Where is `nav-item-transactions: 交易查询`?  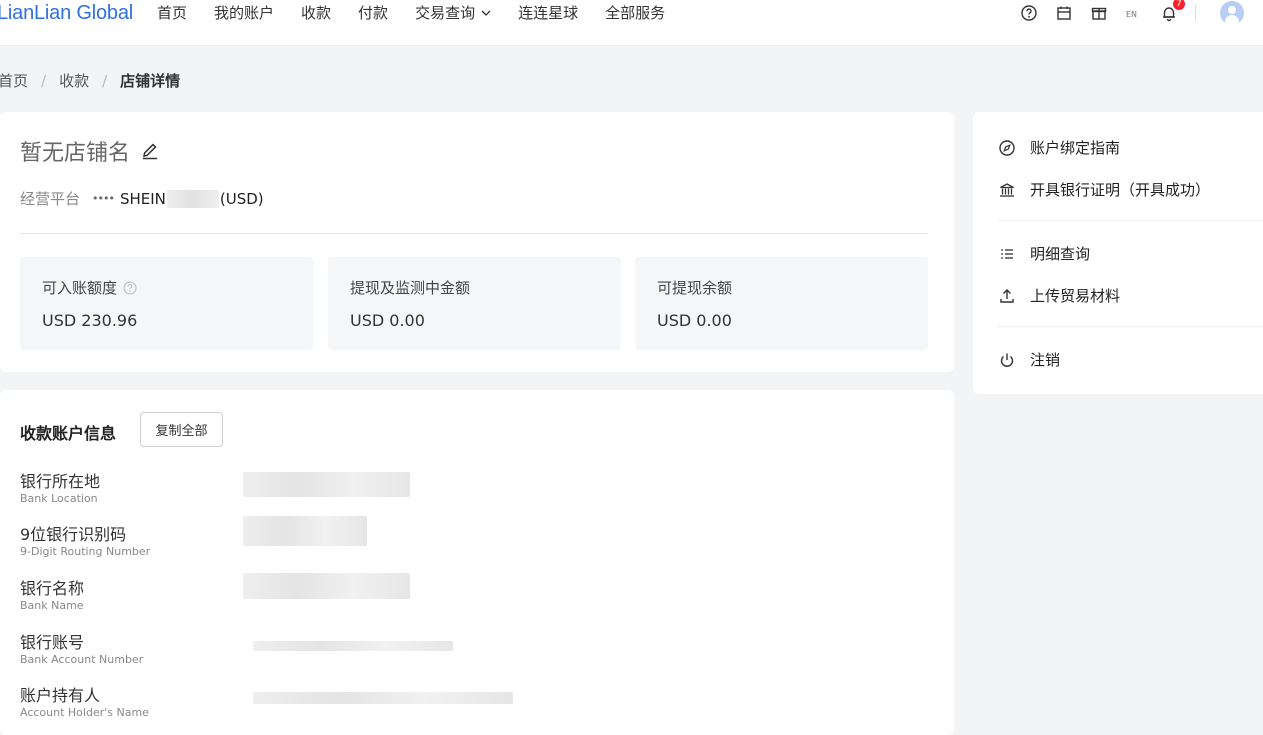 nav-item-transactions: 交易查询 is located at coordinates (453, 13).